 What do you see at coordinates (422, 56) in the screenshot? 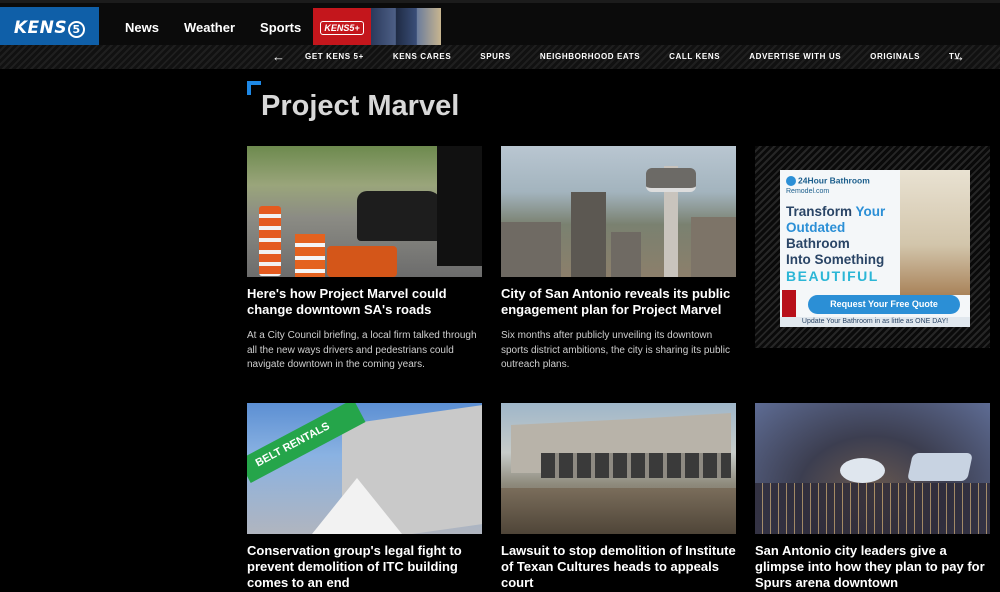
I see `subnav-kens-cares: KENS CARES` at bounding box center [422, 56].